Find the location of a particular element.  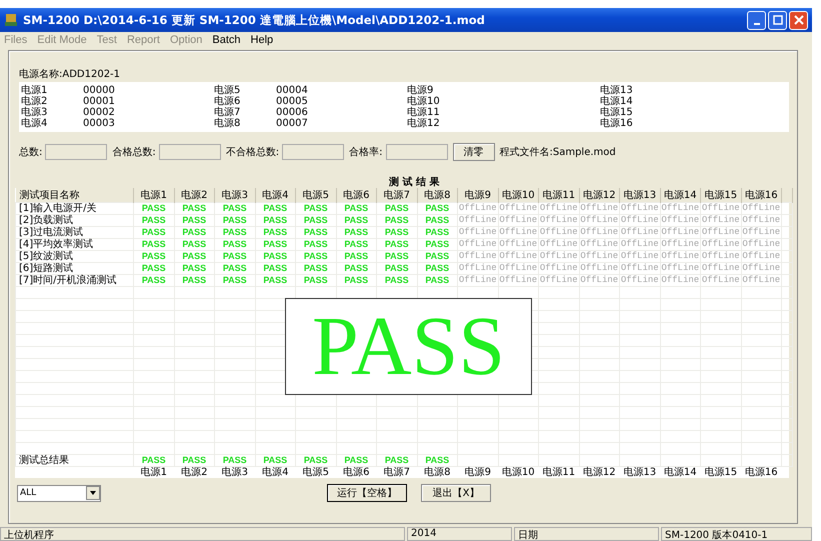

run-button: 运行【空格】 is located at coordinates (367, 493).